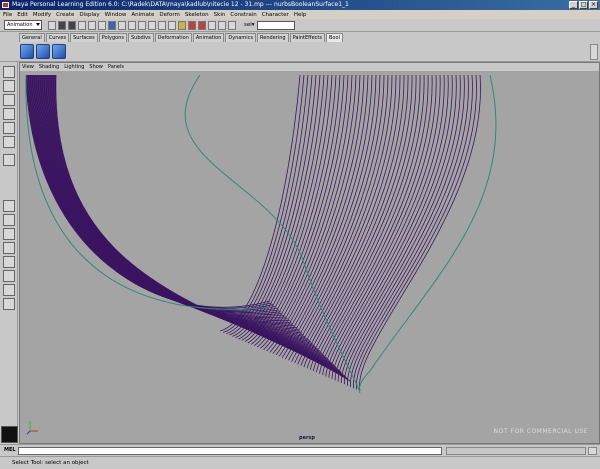 The image size is (600, 469). Describe the element at coordinates (116, 15) in the screenshot. I see `menu-window: Window` at that location.